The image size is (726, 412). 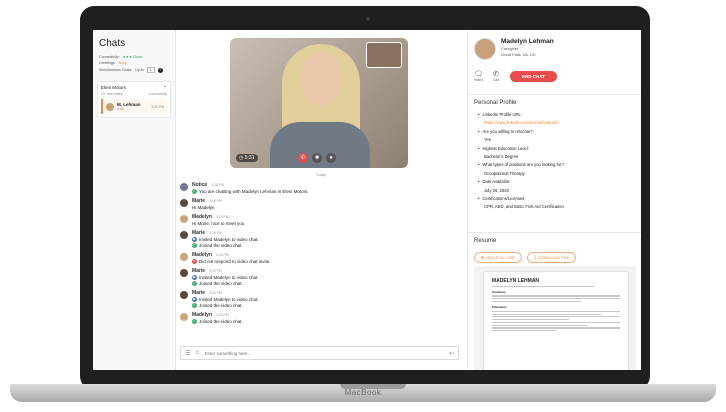 I want to click on day-divider: Today, so click(x=321, y=175).